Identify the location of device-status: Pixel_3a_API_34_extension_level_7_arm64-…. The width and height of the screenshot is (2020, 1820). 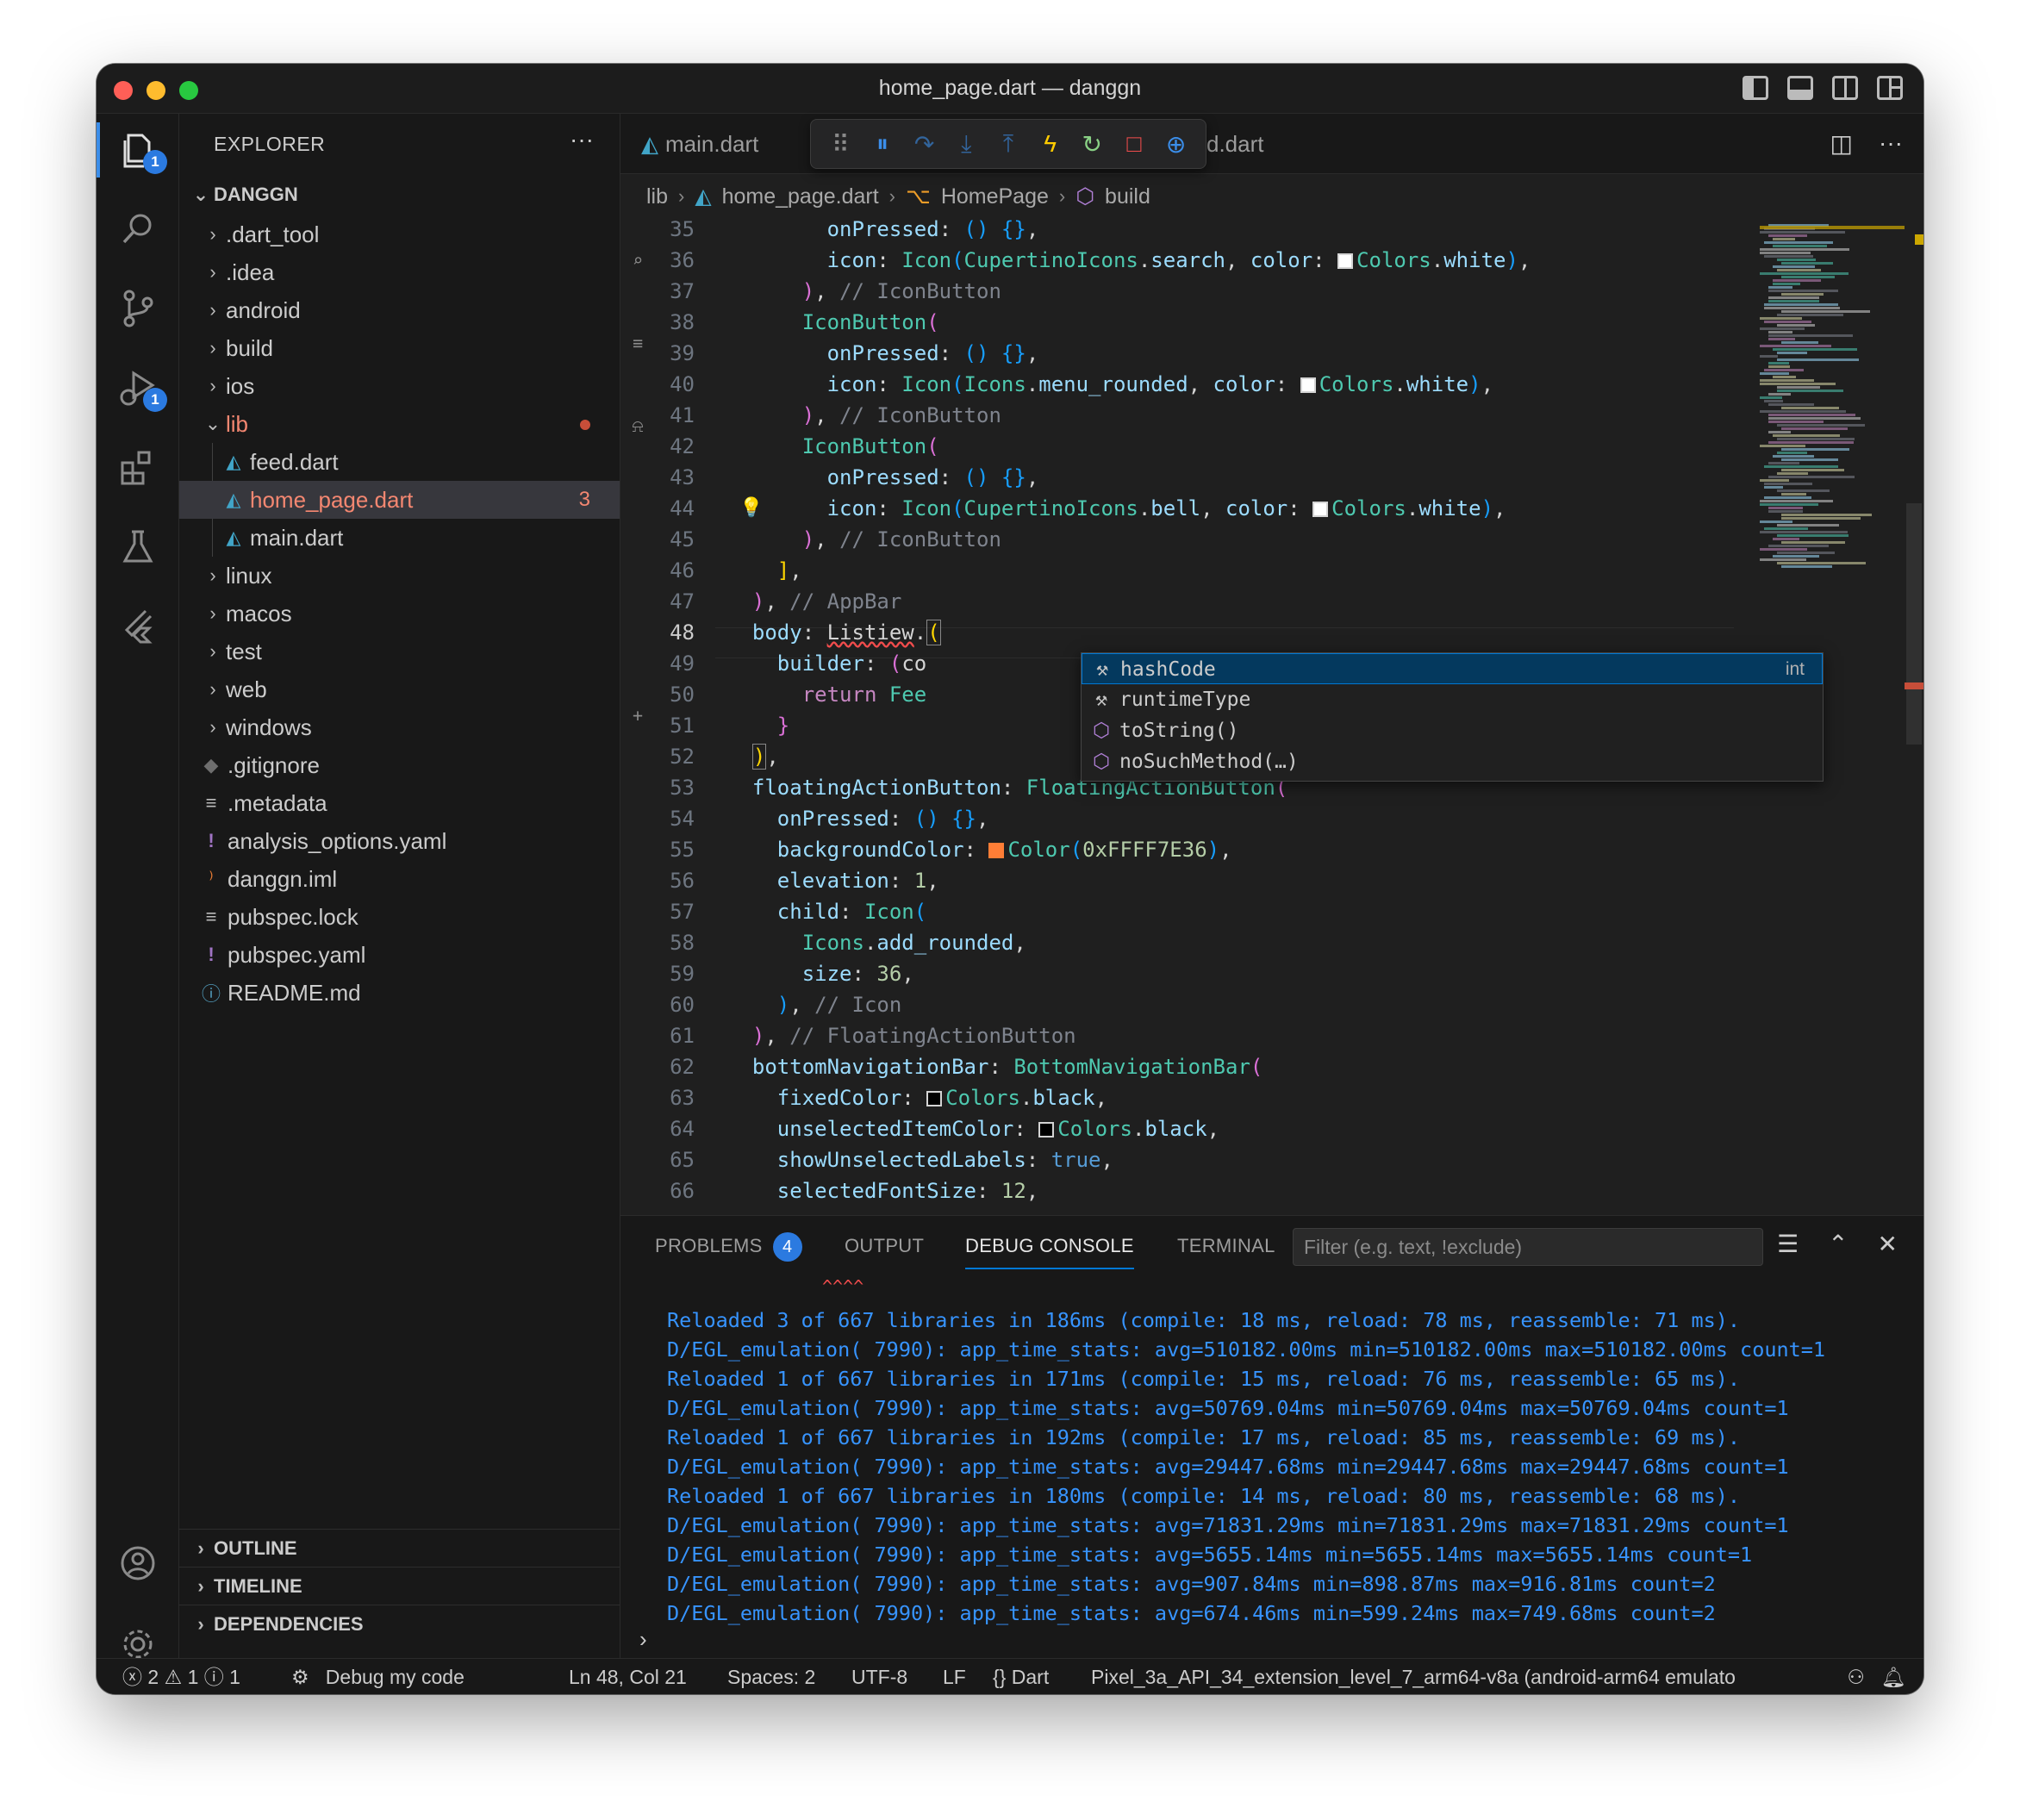
(1448, 1676).